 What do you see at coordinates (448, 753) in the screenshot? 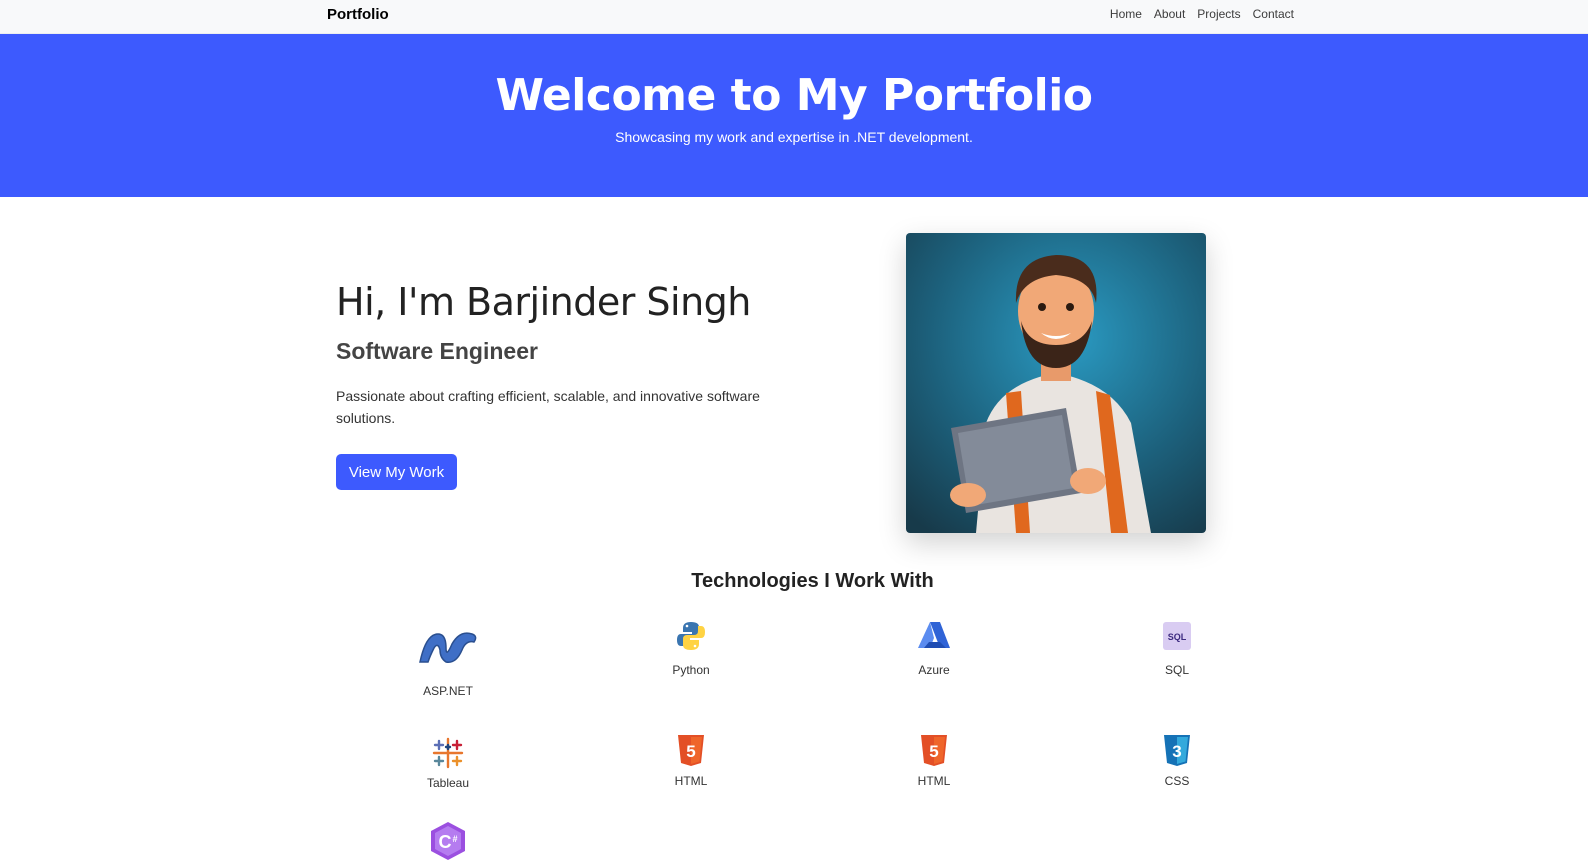
I see `tableau-icon` at bounding box center [448, 753].